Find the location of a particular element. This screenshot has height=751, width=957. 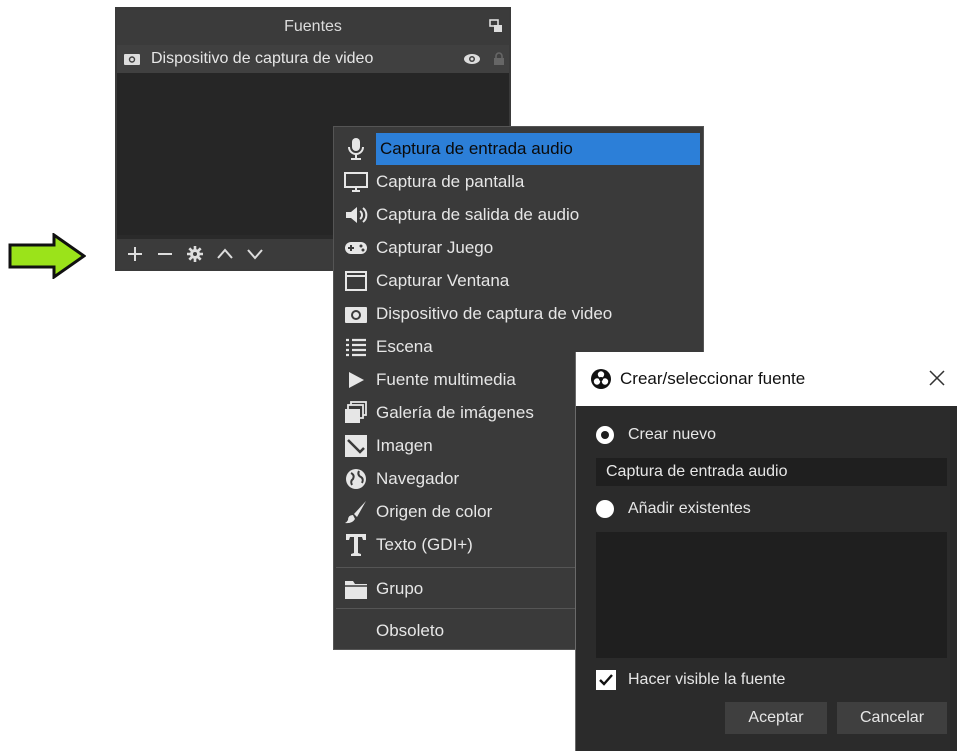

gamepad-icon is located at coordinates (356, 248).